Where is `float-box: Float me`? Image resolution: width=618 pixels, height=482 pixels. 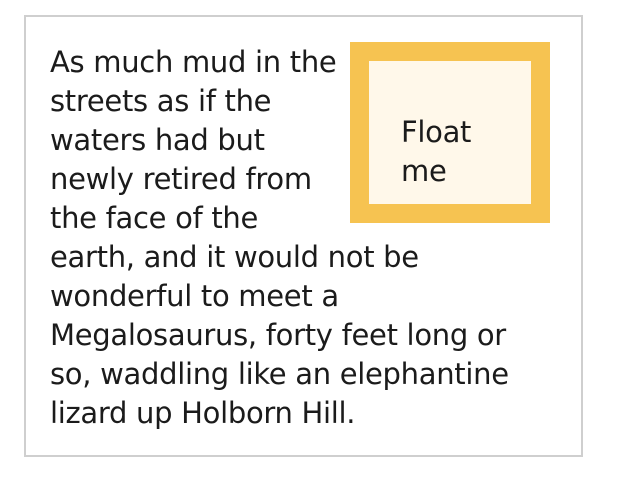 float-box: Float me is located at coordinates (450, 132).